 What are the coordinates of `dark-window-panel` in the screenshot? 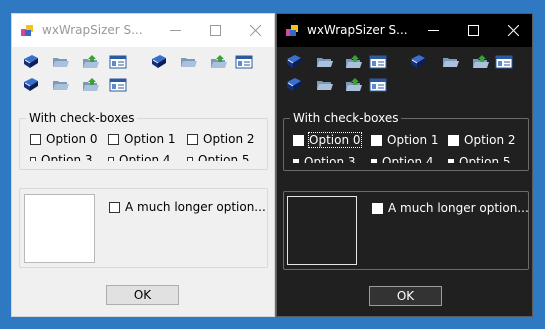 It's located at (322, 230).